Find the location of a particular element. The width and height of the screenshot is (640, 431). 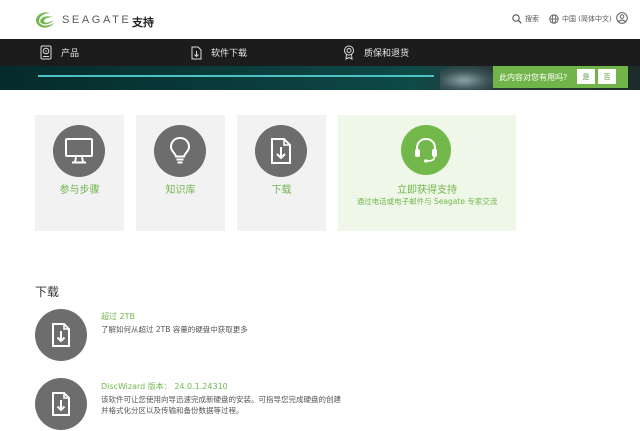

card-downloads: 下载 is located at coordinates (281, 173).